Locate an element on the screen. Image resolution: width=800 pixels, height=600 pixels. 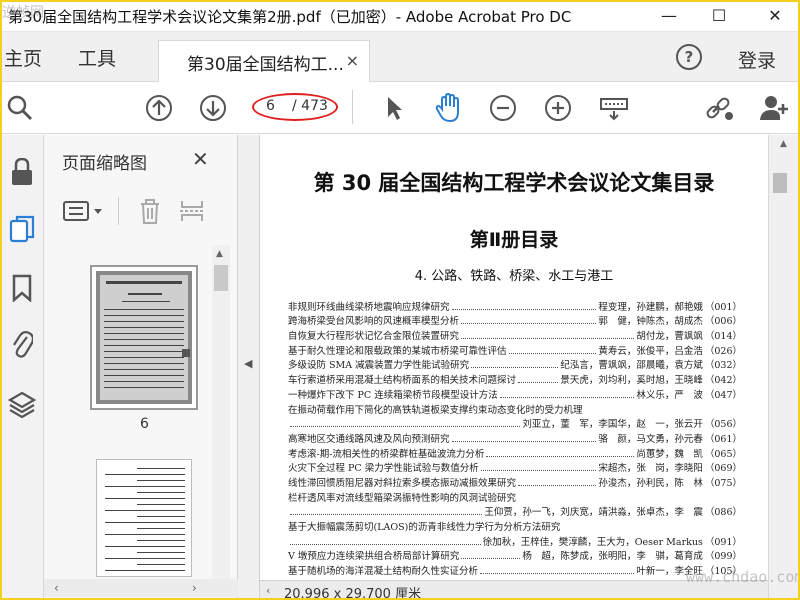
toc-row: 徐加秋，王梓佳，樊淳麟，王大为，Oeser Markus （091） is located at coordinates (515, 540).